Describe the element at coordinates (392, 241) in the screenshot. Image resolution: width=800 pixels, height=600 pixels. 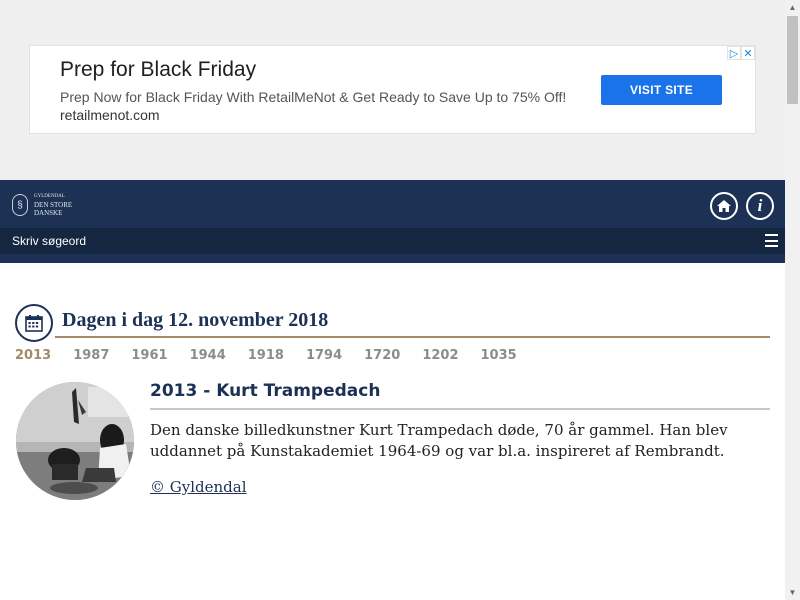
I see `search-bar` at that location.